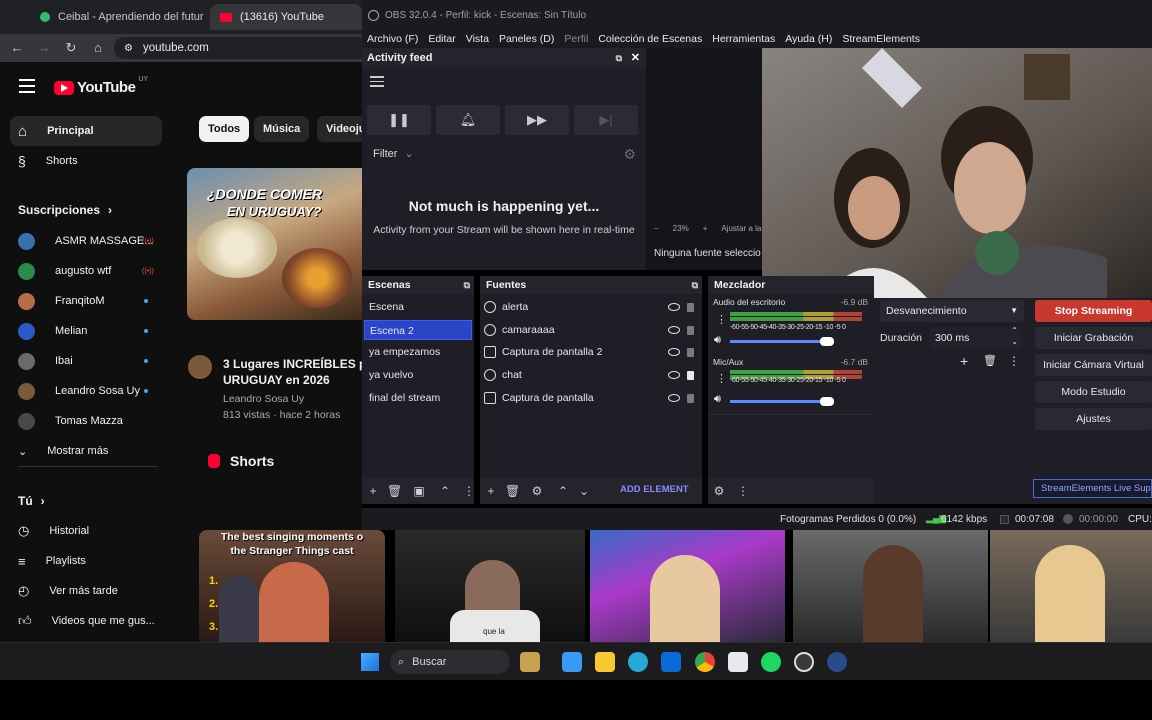  I want to click on add-element-button: ADD ELEMENT, so click(654, 489).